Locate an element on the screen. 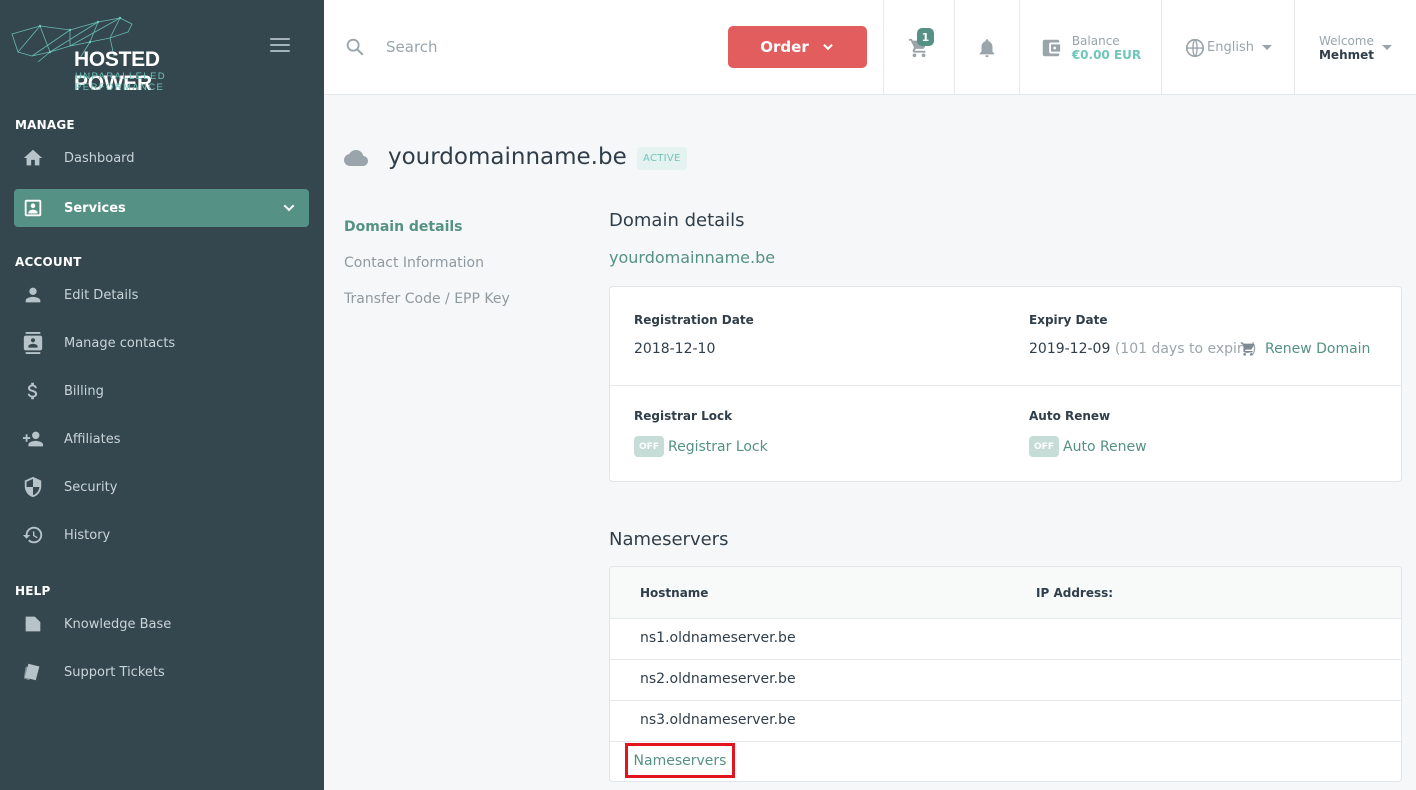  bell-icon is located at coordinates (987, 47).